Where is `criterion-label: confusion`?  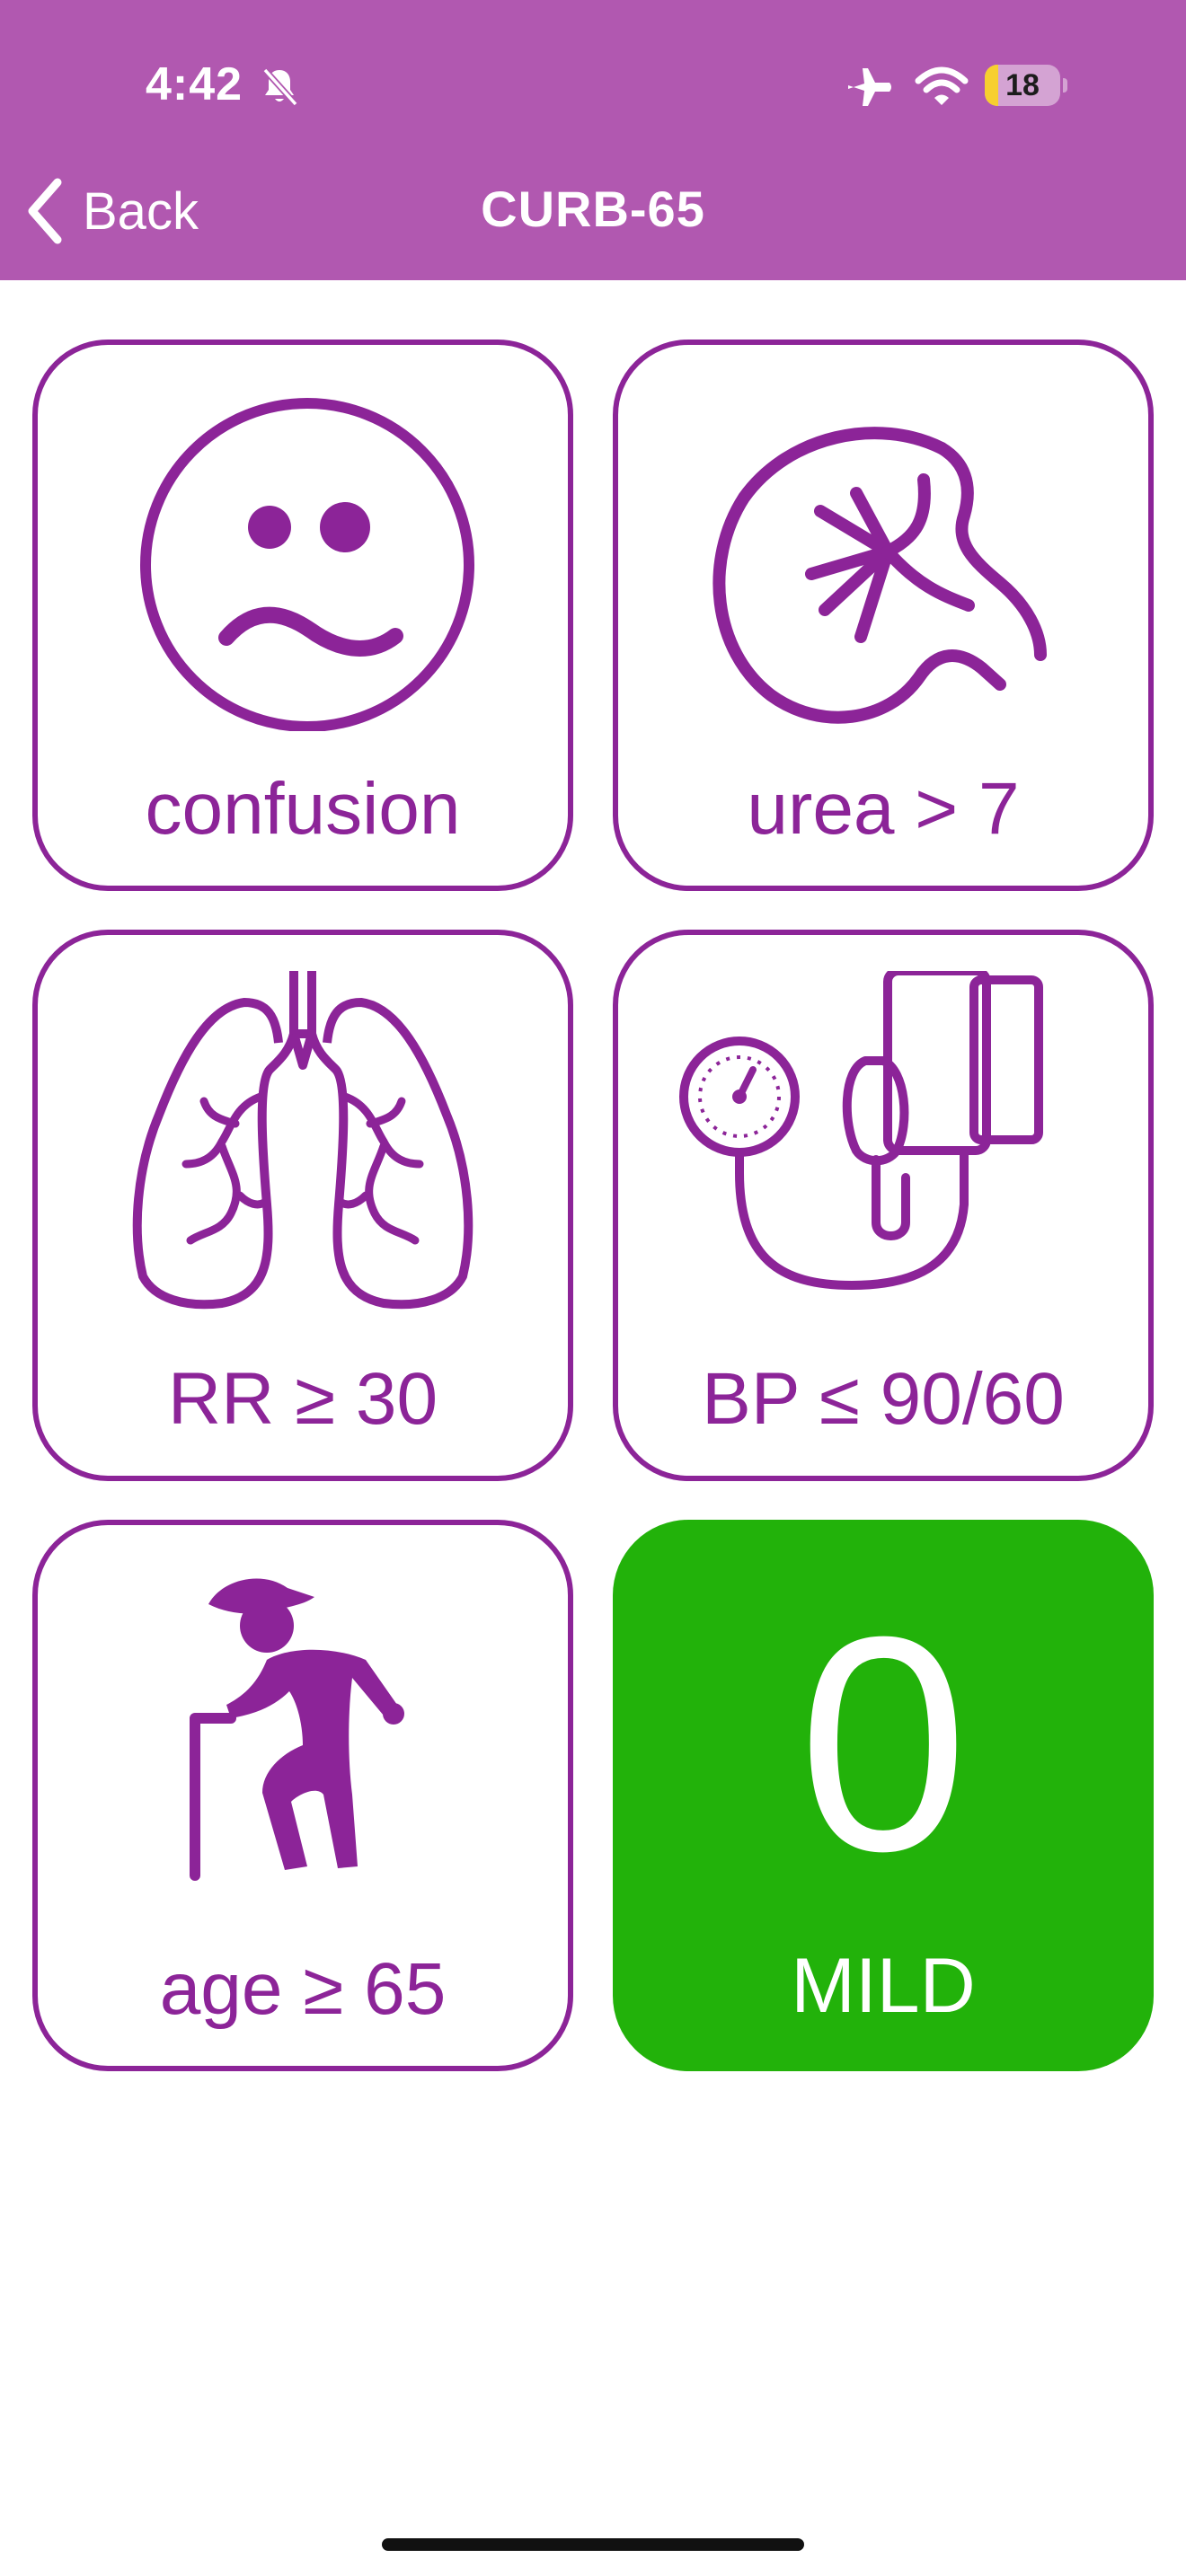
criterion-label: confusion is located at coordinates (303, 809).